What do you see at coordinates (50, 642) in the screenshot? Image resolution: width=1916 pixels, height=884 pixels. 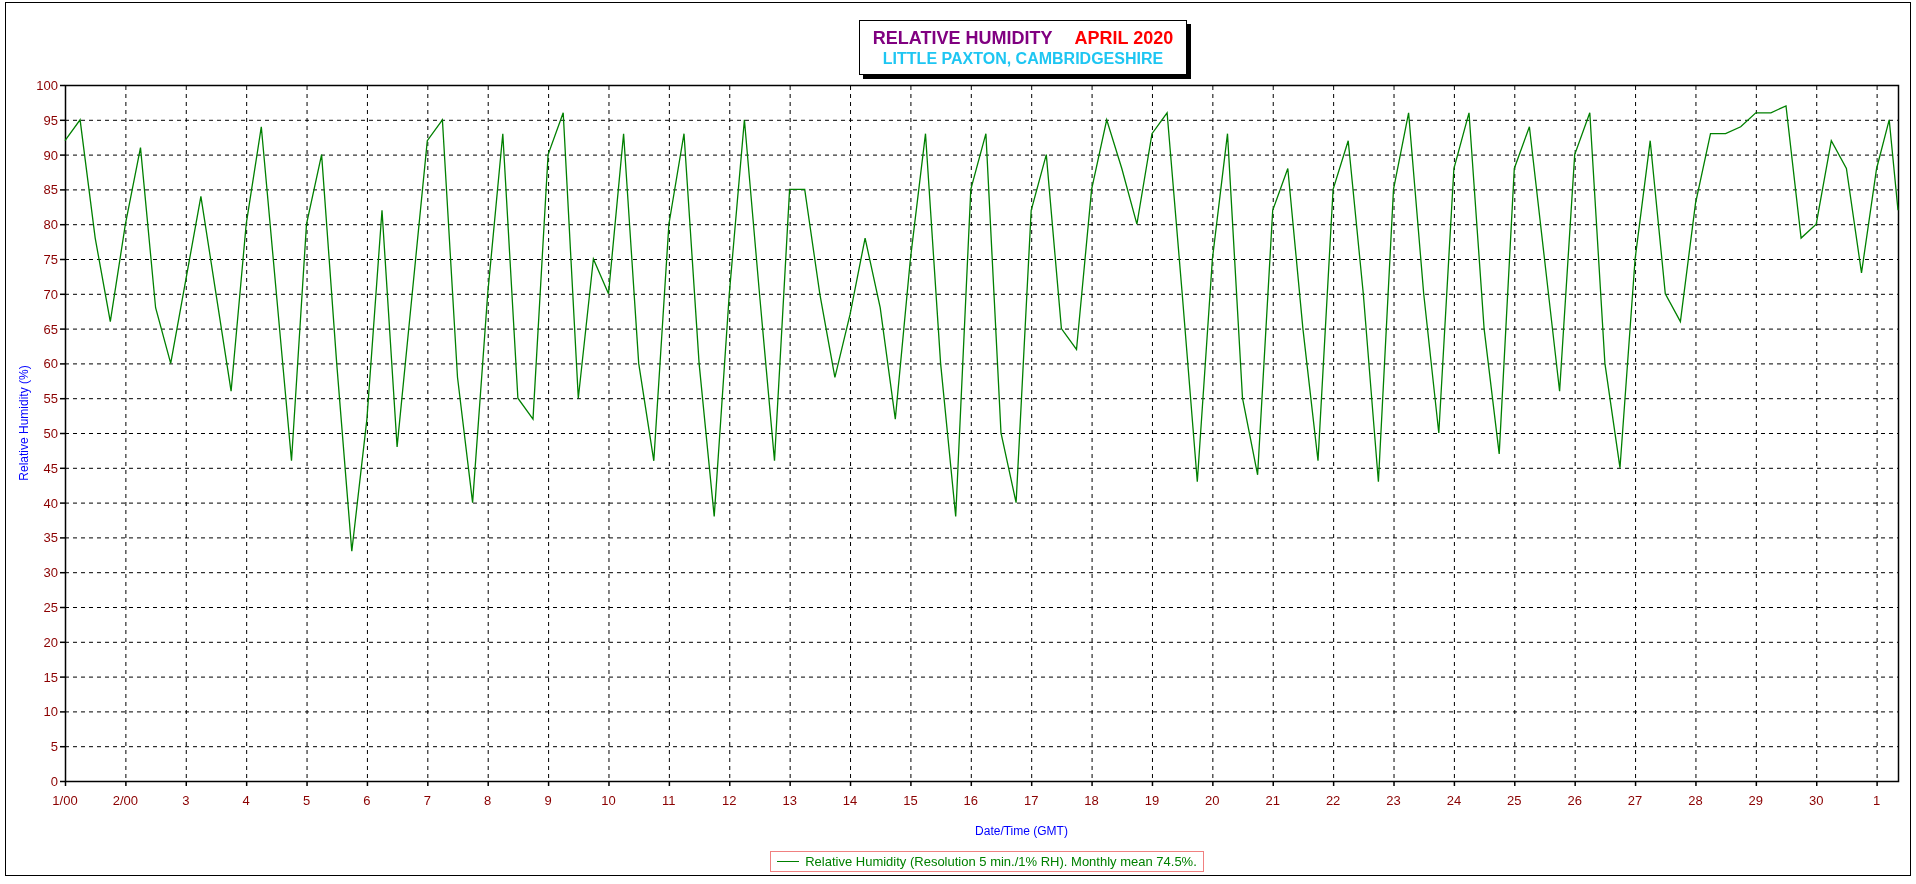 I see `y-tick-label: 20` at bounding box center [50, 642].